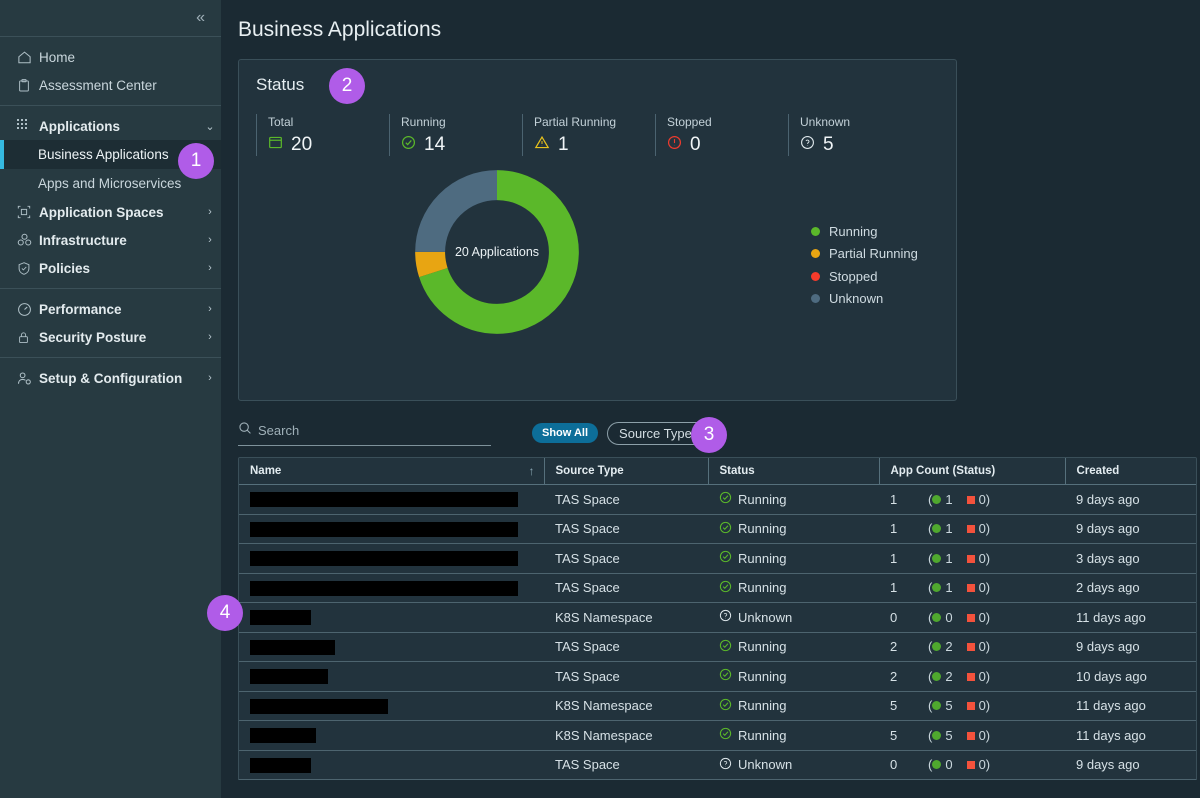 This screenshot has width=1200, height=798. Describe the element at coordinates (110, 268) in the screenshot. I see `sidebar-item-policies: Policies ›` at that location.